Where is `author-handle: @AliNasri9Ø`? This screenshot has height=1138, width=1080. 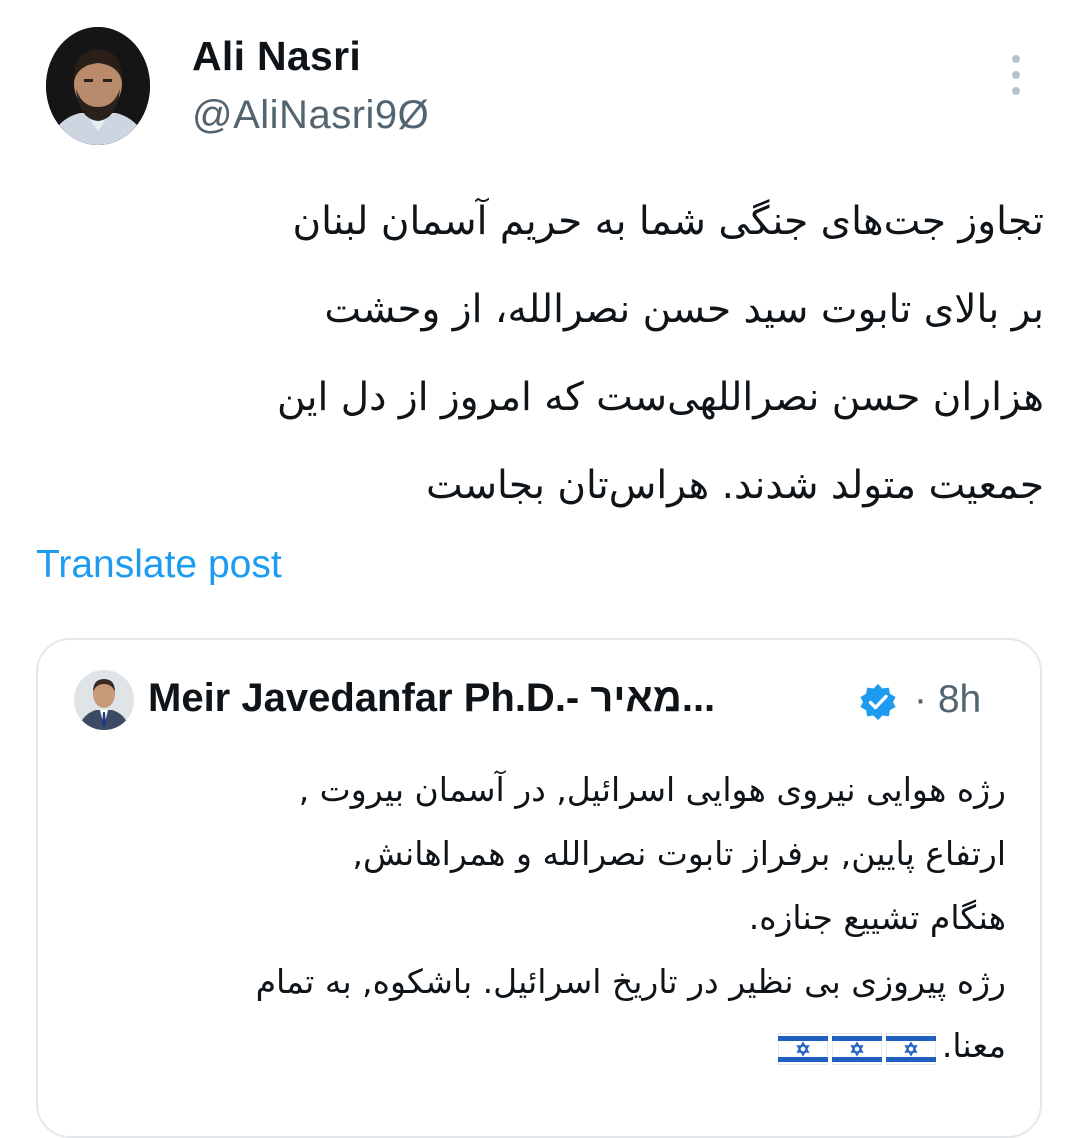
author-handle: @AliNasri9Ø is located at coordinates (310, 115).